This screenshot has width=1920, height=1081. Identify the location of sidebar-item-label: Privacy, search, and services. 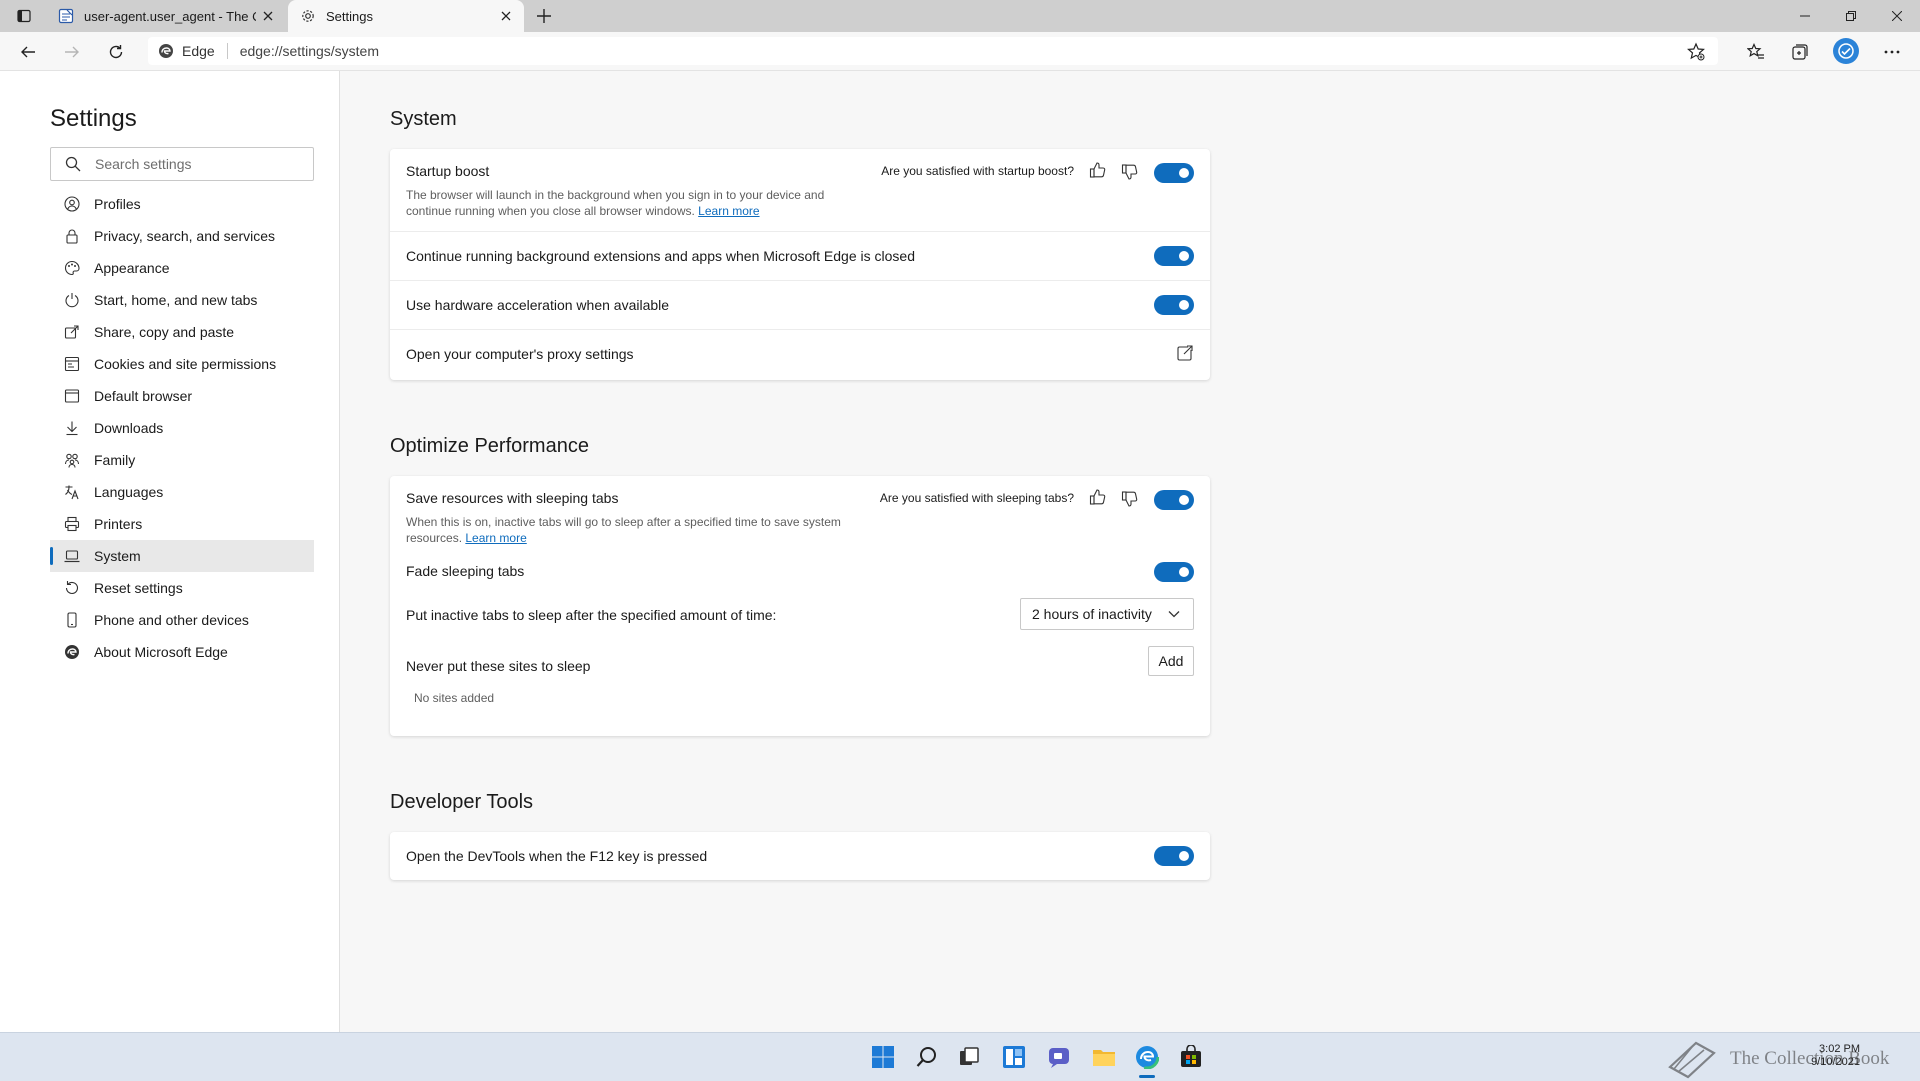
(185, 236).